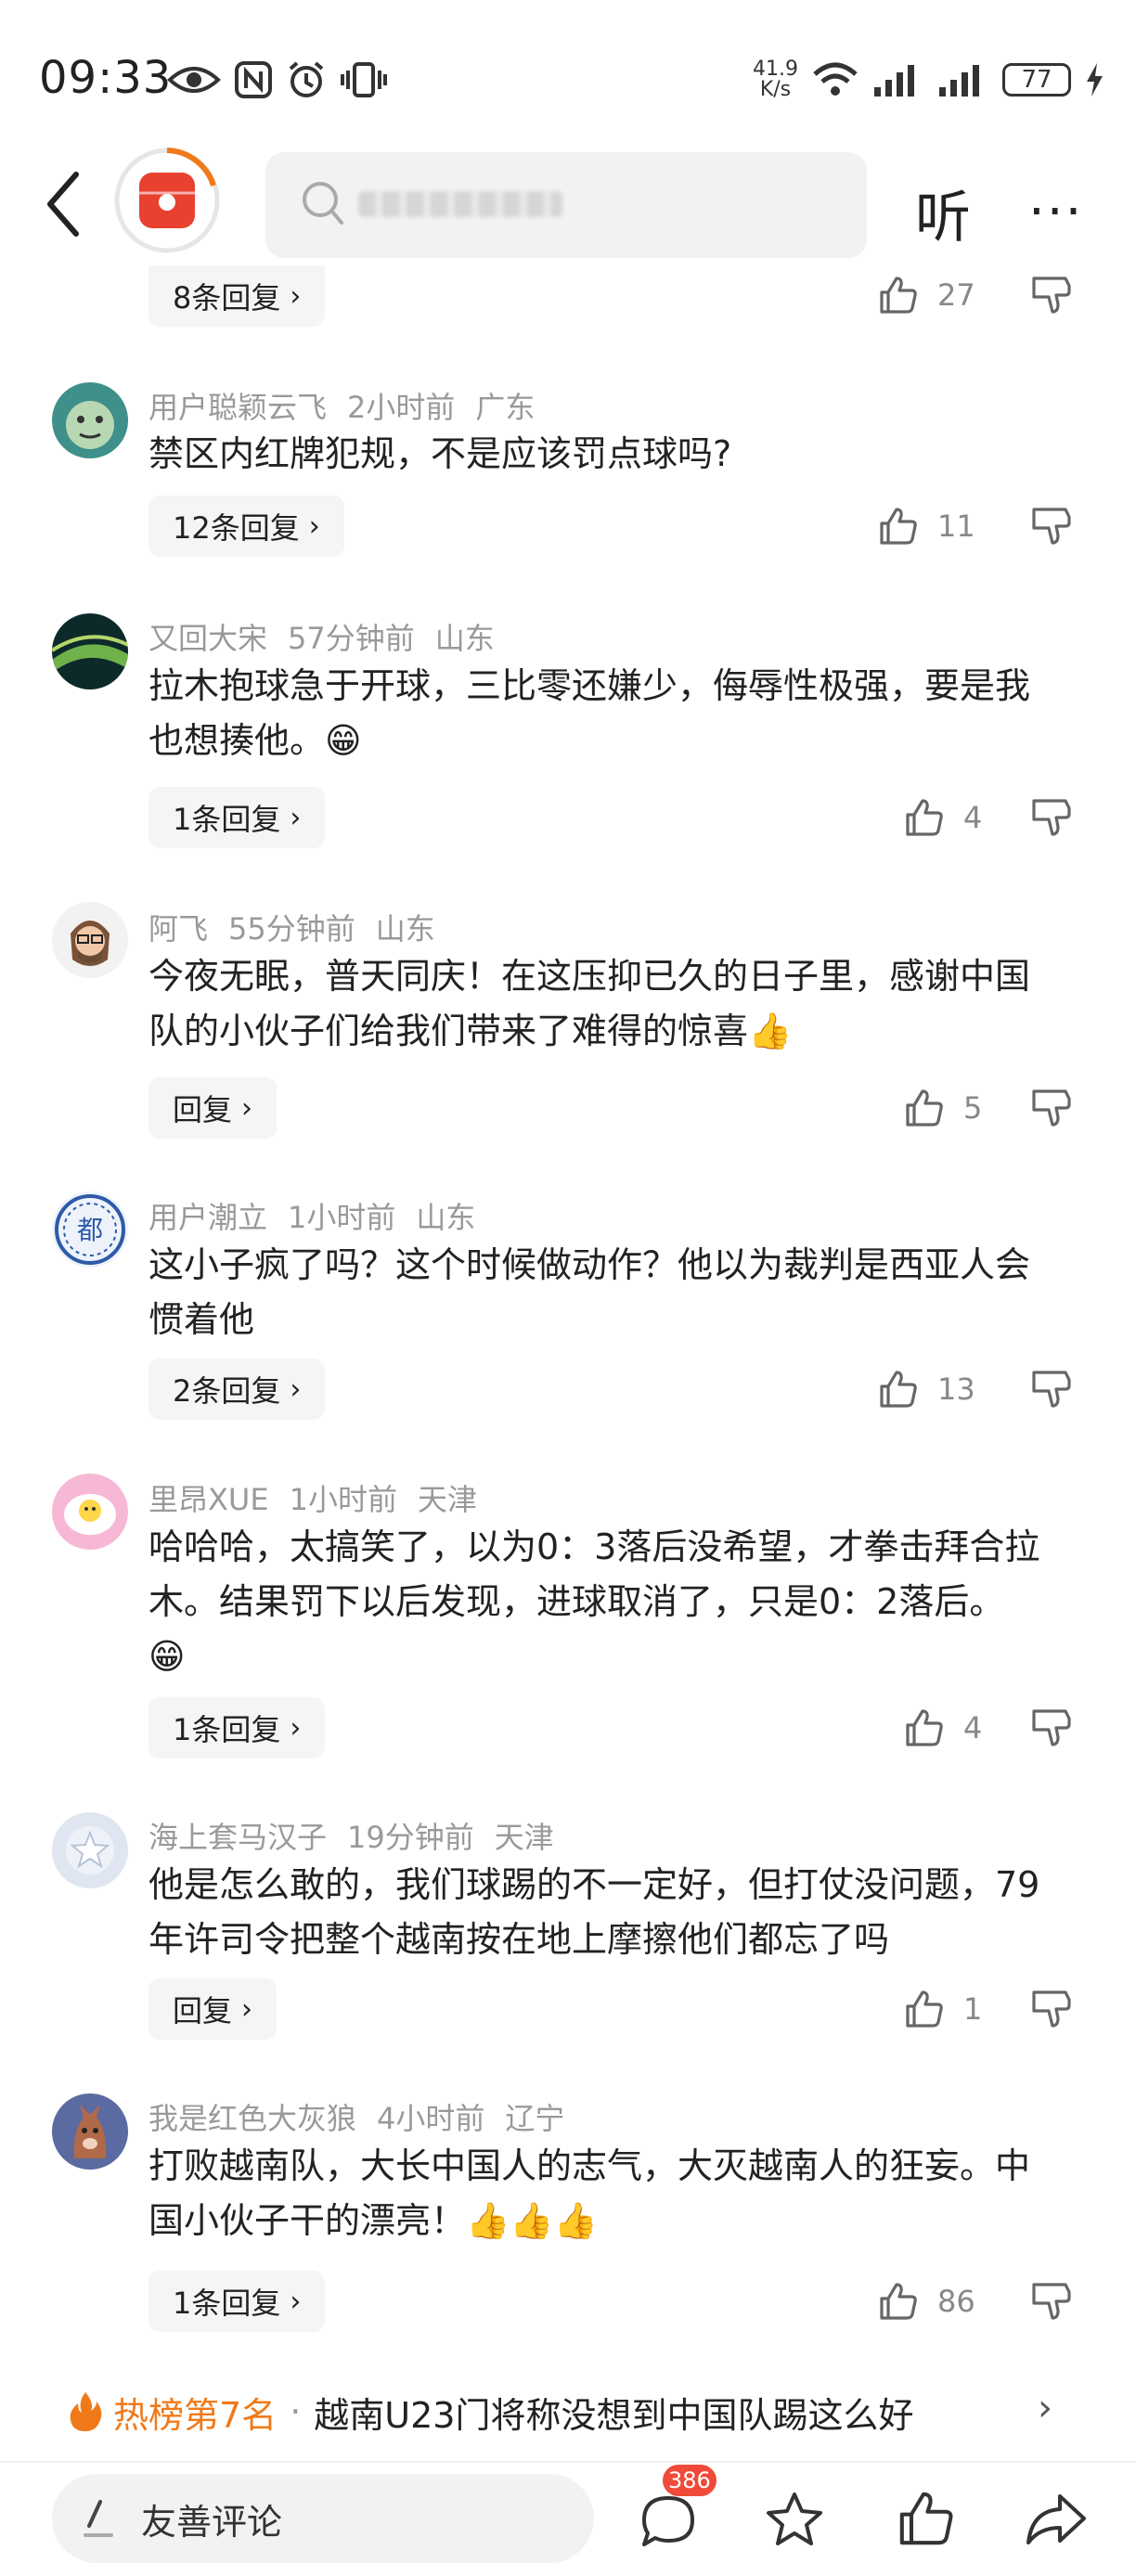 This screenshot has width=1136, height=2576. What do you see at coordinates (447, 1499) in the screenshot?
I see `location: 天津` at bounding box center [447, 1499].